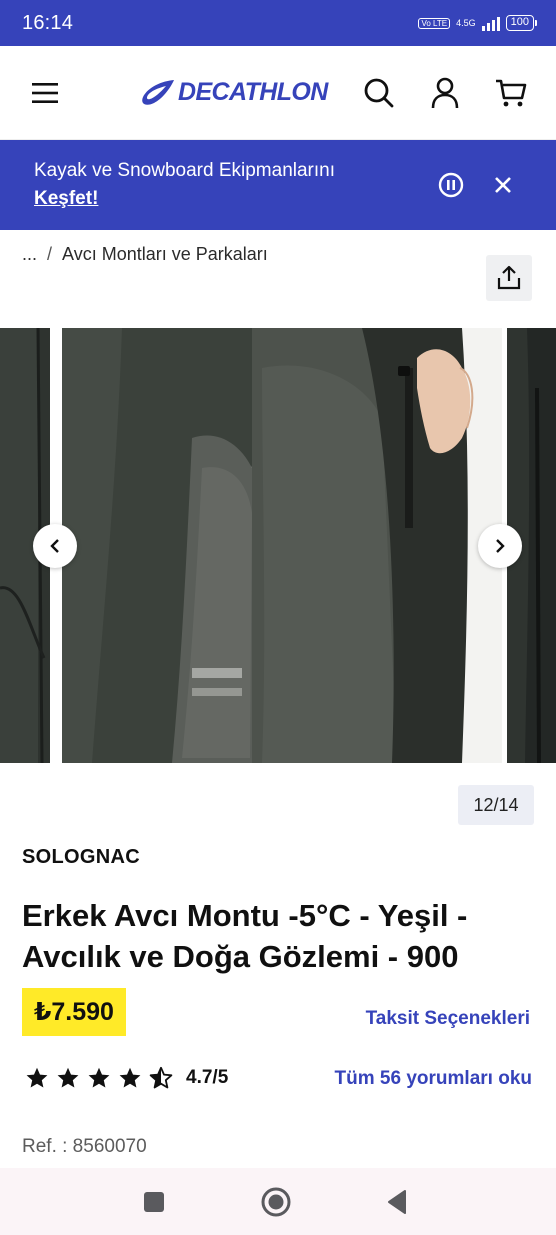  Describe the element at coordinates (165, 254) in the screenshot. I see `breadcrumb-current: Avcı Montları ve Parkaları` at that location.